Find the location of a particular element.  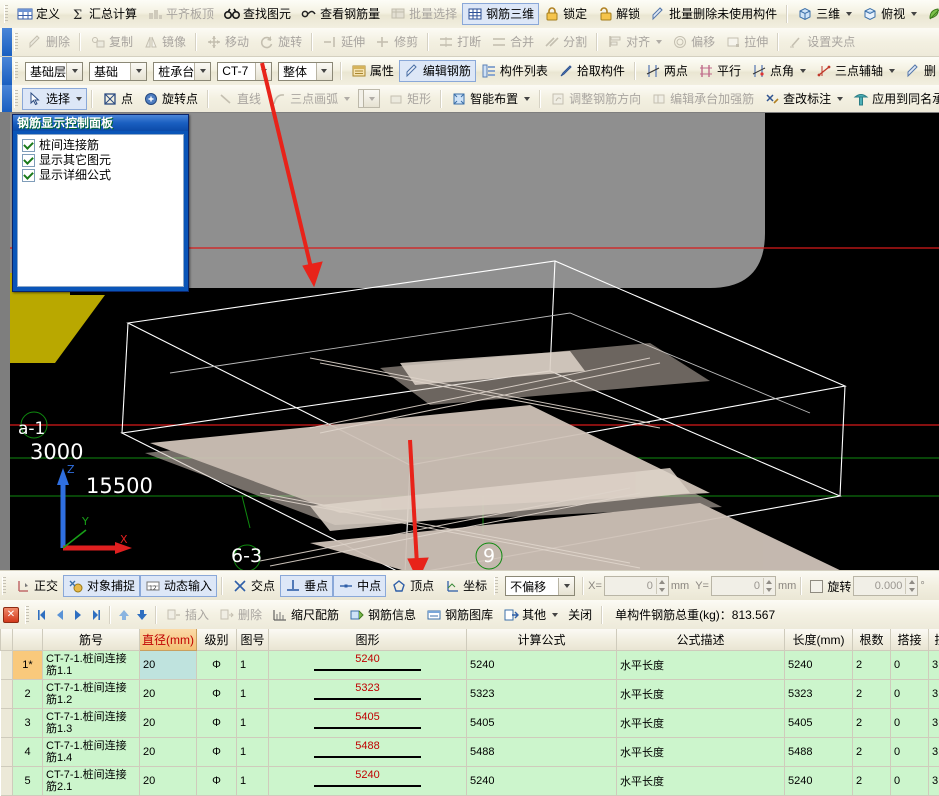

combo-display-mode: 整体 is located at coordinates (305, 71).